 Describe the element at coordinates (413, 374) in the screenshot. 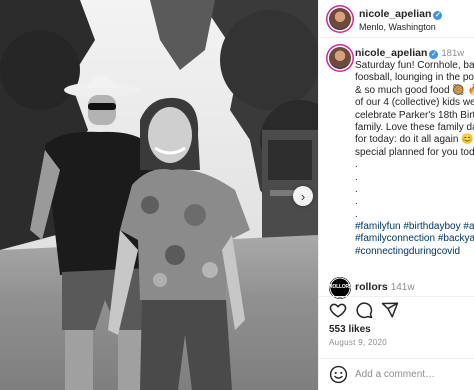

I see `add-comment-input` at that location.